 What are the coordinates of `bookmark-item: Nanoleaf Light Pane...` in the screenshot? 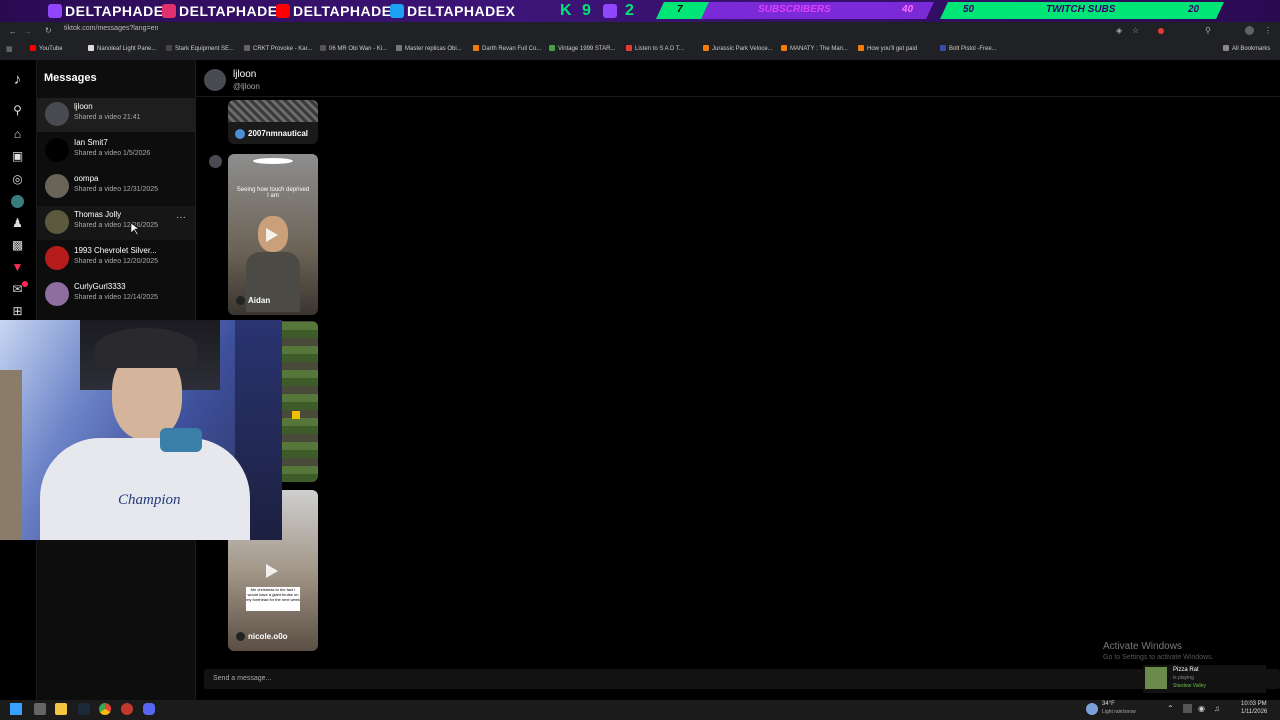 It's located at (122, 48).